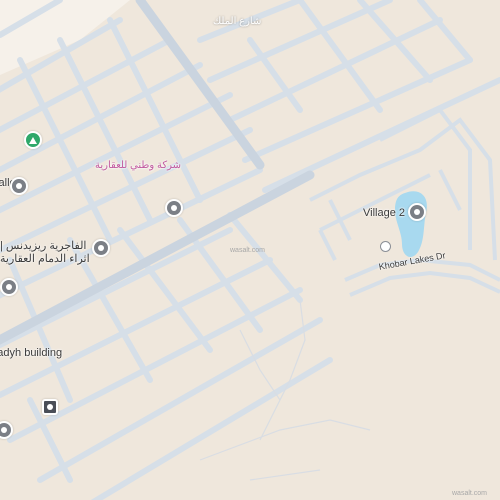  What do you see at coordinates (237, 21) in the screenshot?
I see `top-street-label: شارع الملك` at bounding box center [237, 21].